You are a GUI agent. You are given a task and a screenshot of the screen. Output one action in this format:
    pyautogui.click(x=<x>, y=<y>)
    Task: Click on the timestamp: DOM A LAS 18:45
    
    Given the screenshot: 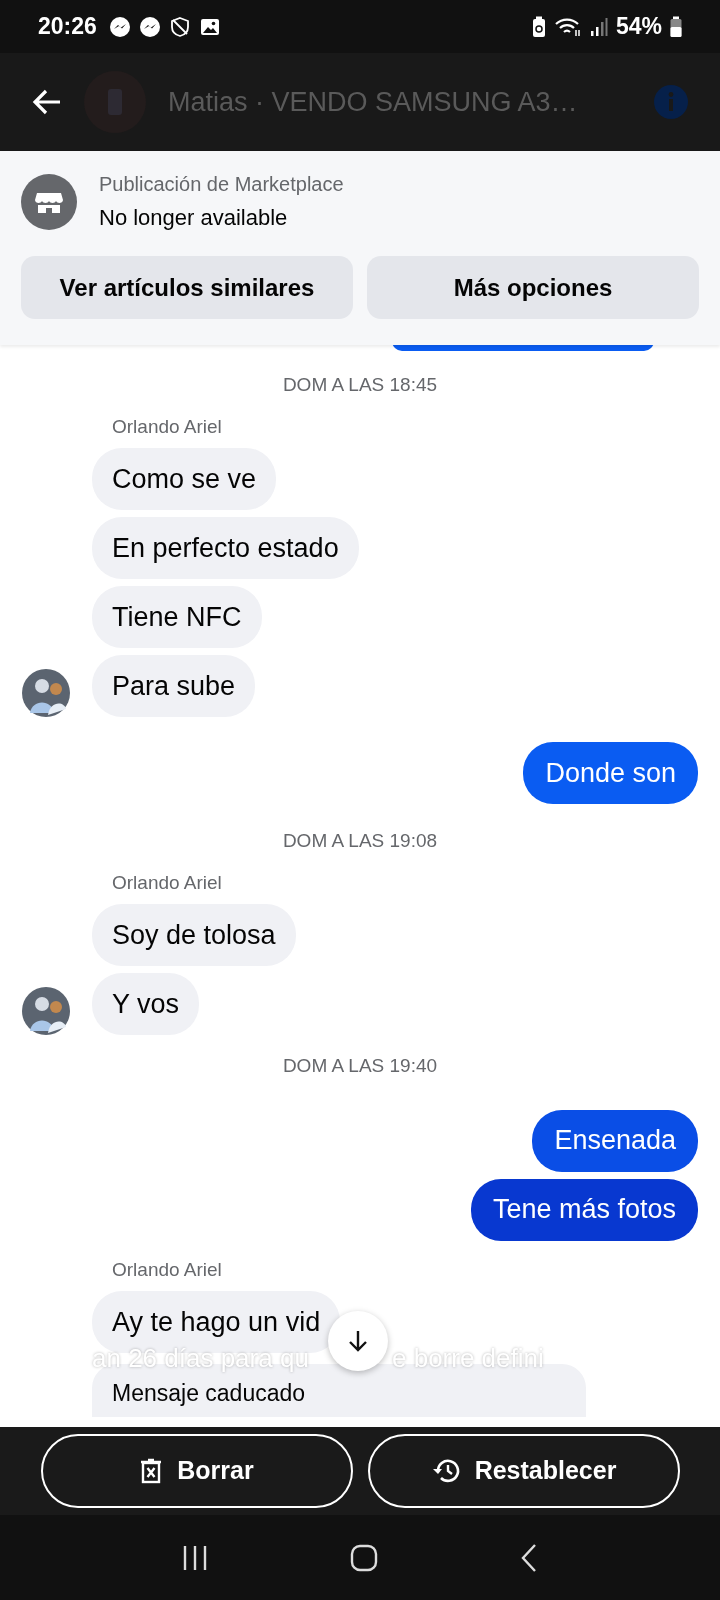 What is the action you would take?
    pyautogui.click(x=360, y=385)
    